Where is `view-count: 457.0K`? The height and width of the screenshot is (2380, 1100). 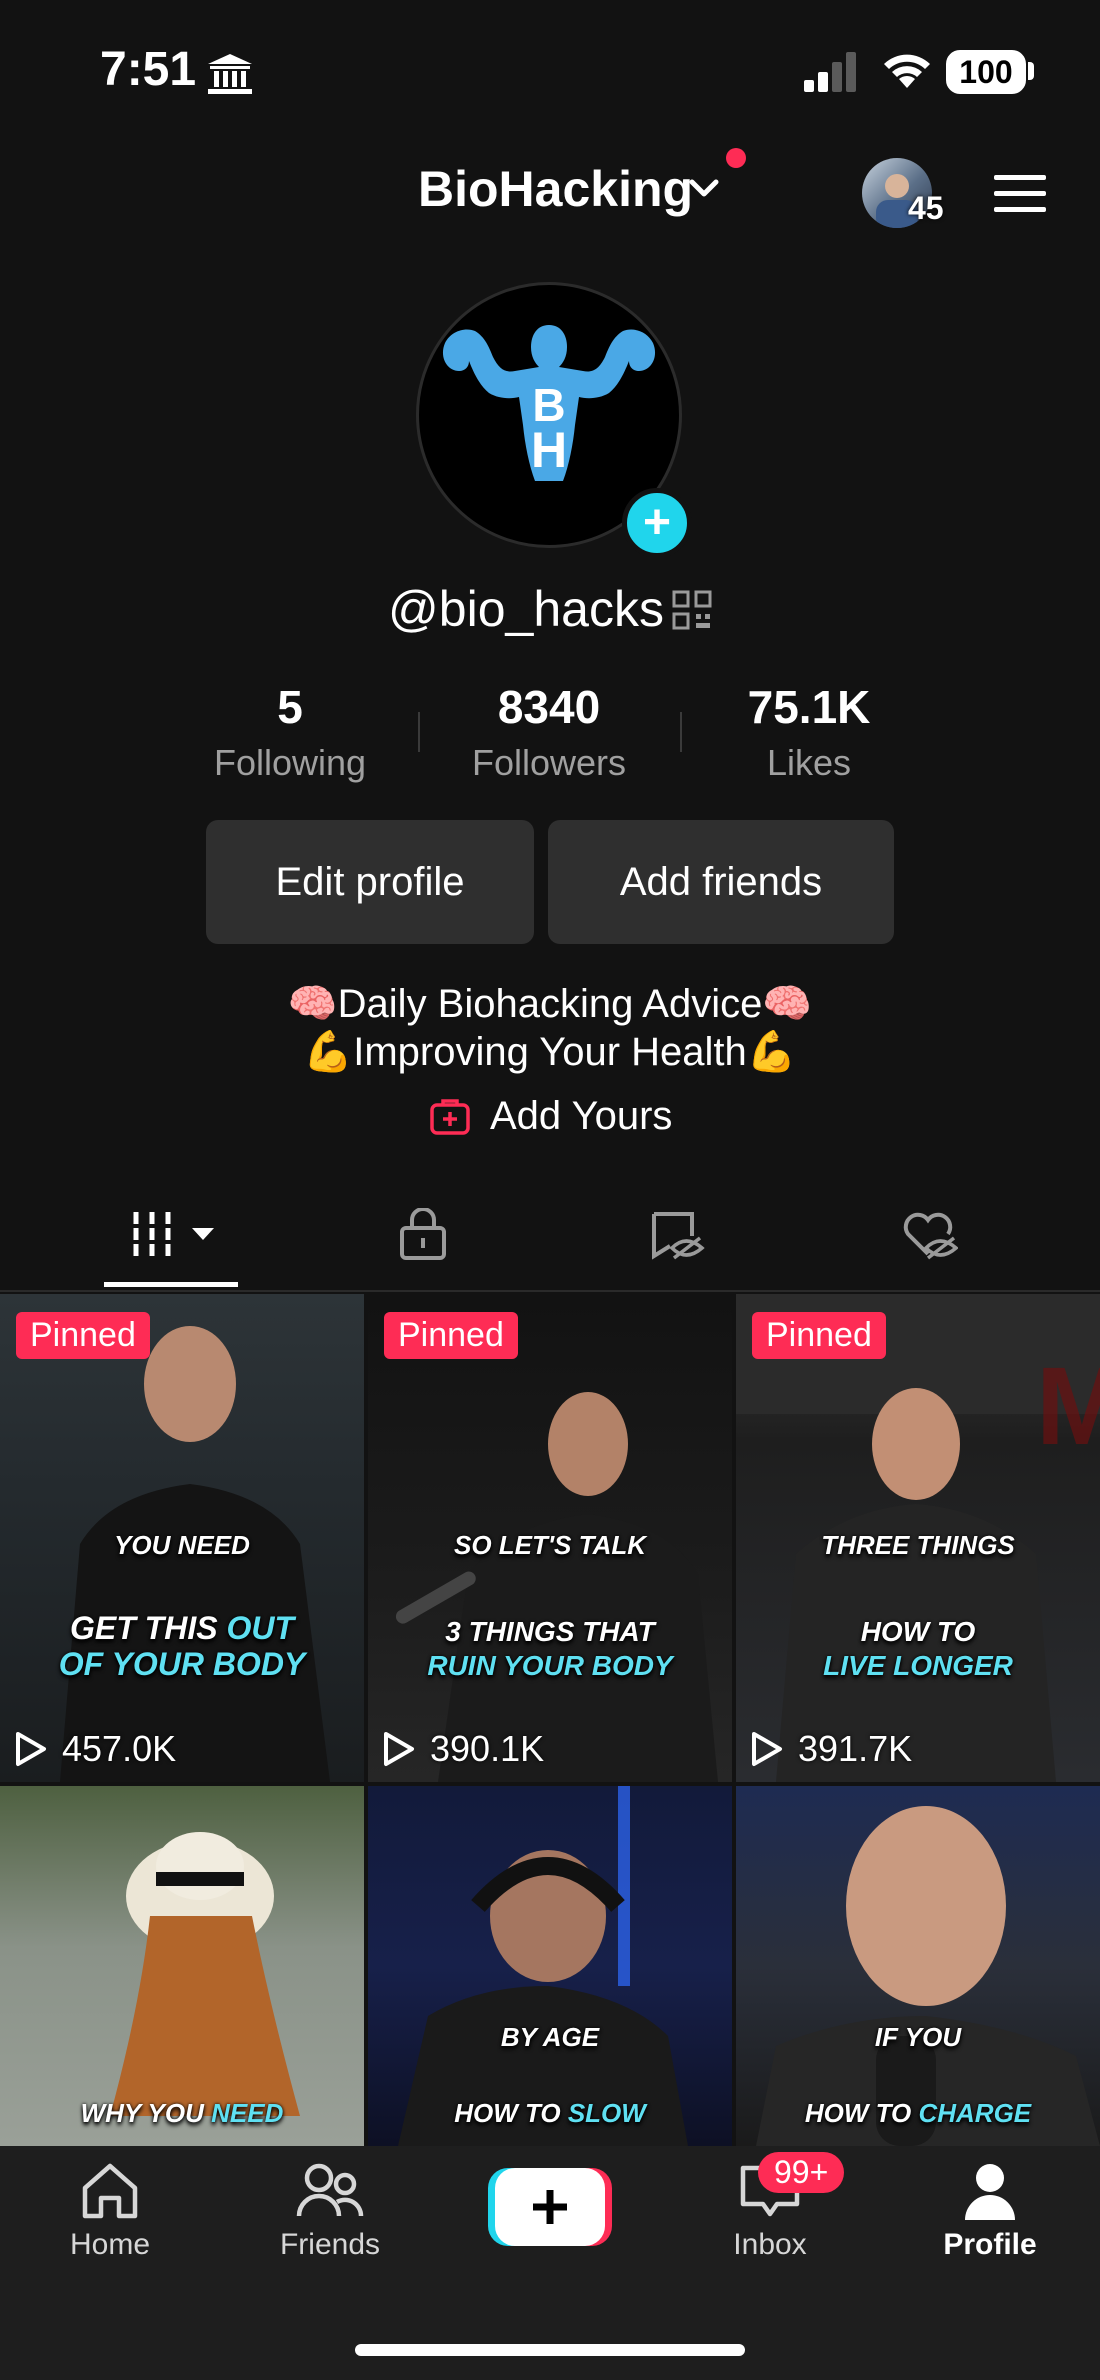 view-count: 457.0K is located at coordinates (95, 1749).